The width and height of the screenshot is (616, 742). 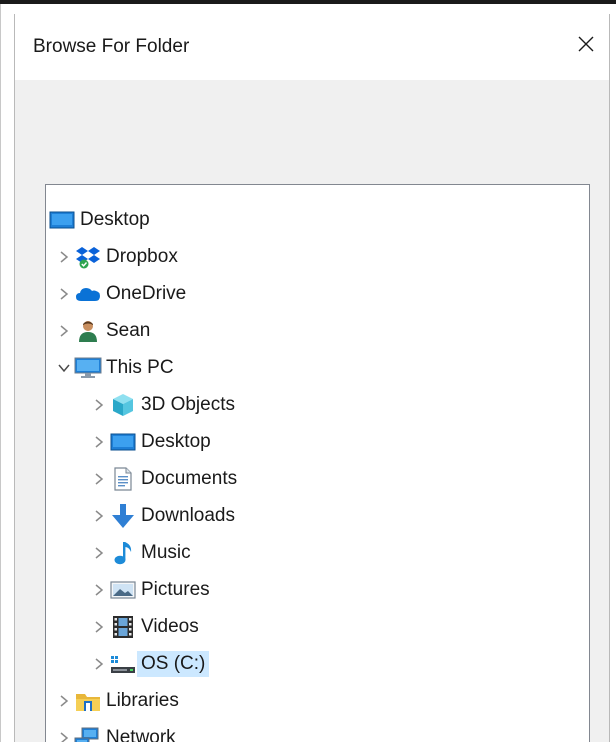 I want to click on tree-item-downloads: Downloads, so click(x=164, y=515).